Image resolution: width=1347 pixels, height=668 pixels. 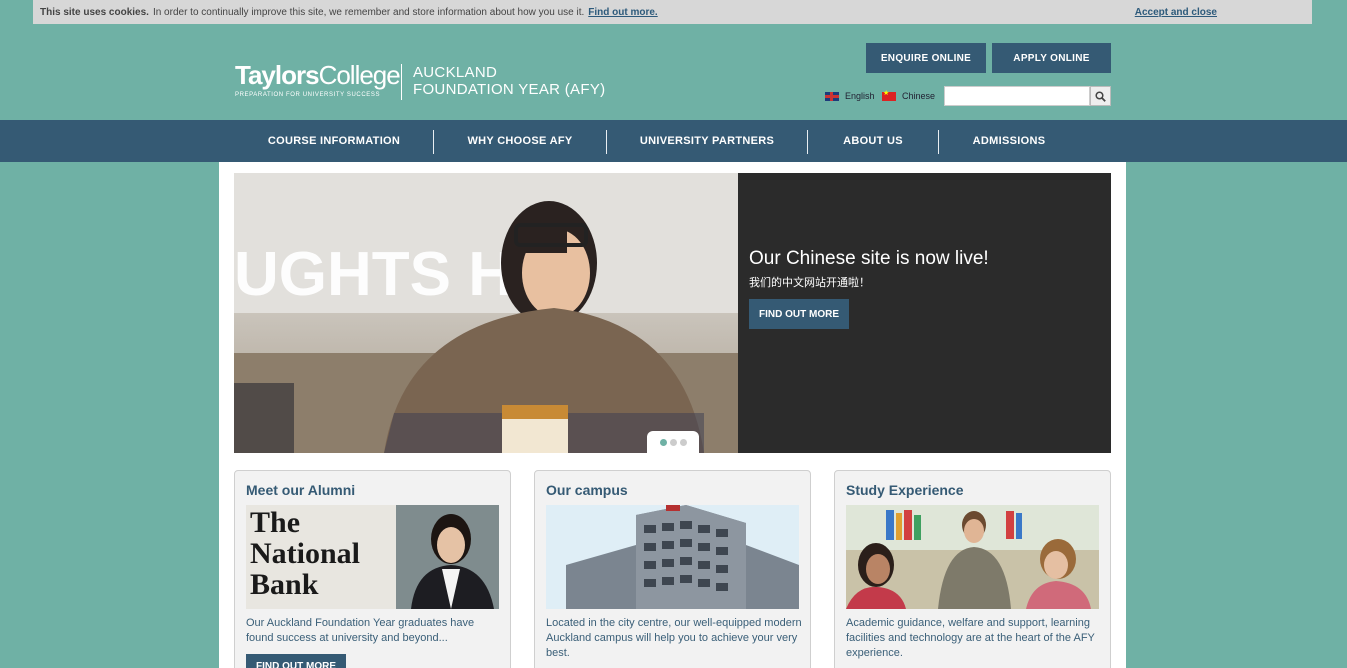 What do you see at coordinates (300, 490) in the screenshot?
I see `card-title: Meet our Alumni` at bounding box center [300, 490].